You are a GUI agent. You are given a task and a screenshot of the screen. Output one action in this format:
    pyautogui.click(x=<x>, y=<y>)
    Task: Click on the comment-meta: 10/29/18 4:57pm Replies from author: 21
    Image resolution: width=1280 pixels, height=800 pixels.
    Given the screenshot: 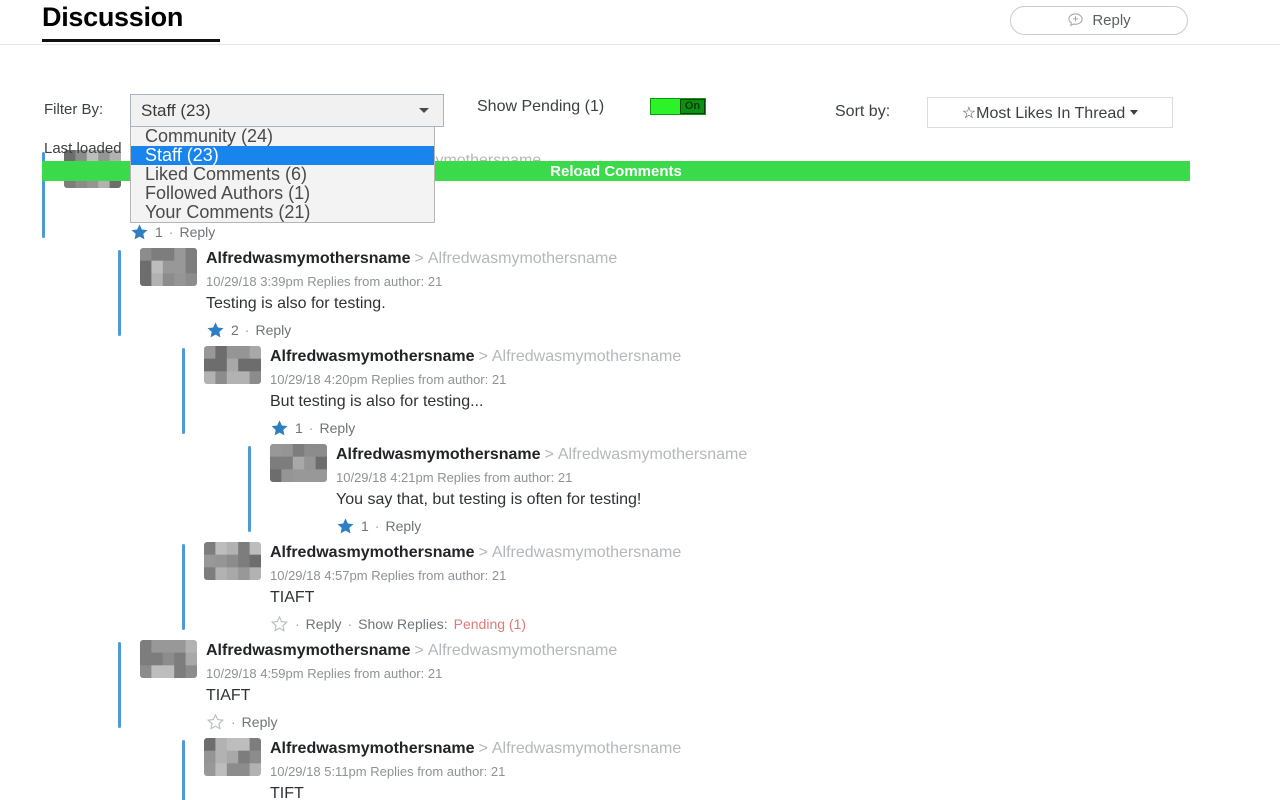 What is the action you would take?
    pyautogui.click(x=388, y=575)
    